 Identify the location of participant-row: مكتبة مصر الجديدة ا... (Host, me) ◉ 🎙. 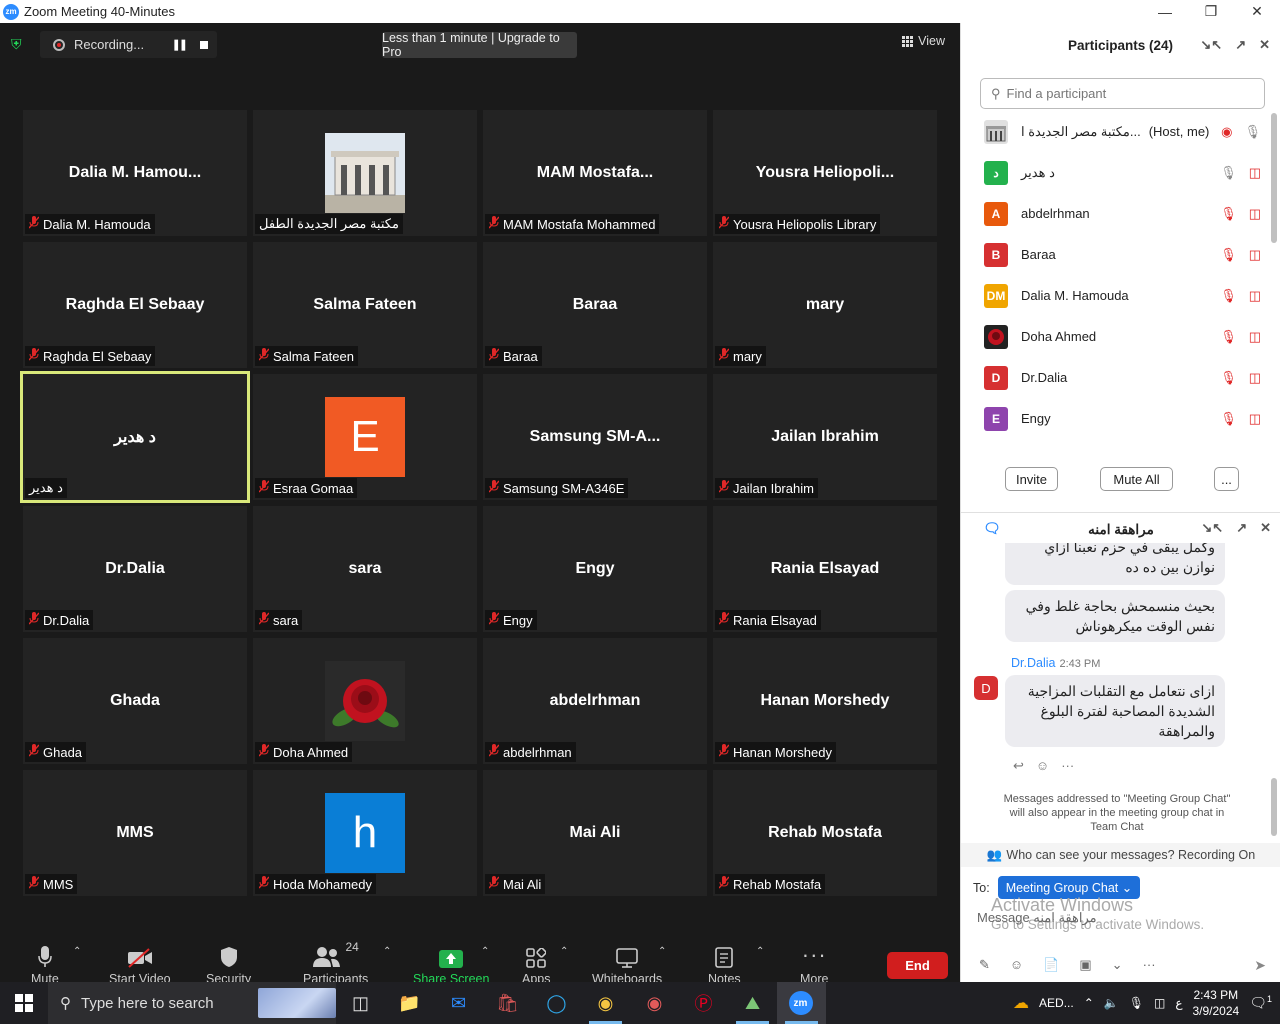
(1120, 131).